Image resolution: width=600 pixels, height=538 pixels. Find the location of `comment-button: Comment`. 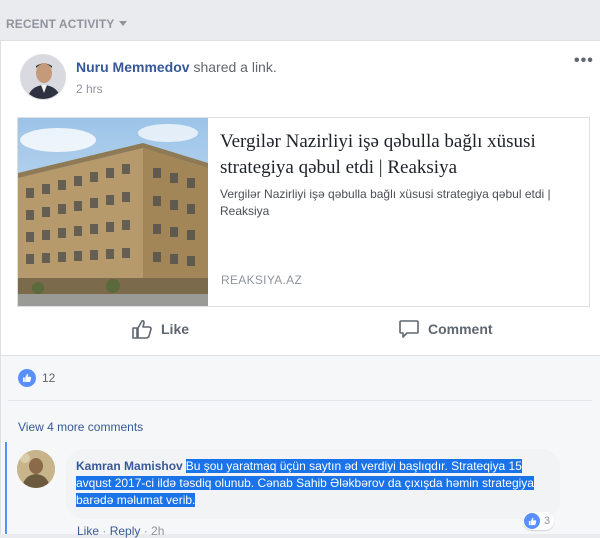

comment-button: Comment is located at coordinates (445, 329).